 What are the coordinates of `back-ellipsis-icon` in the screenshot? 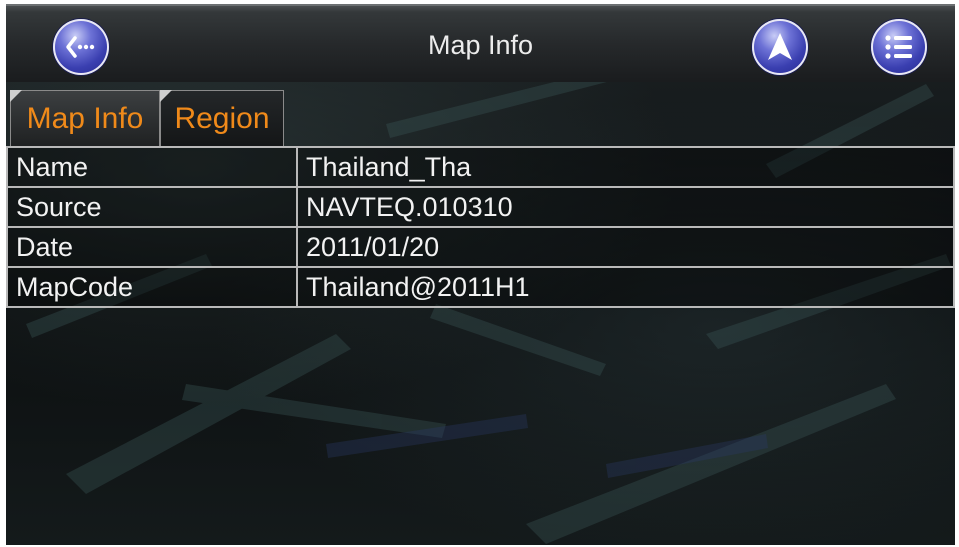 It's located at (80, 47).